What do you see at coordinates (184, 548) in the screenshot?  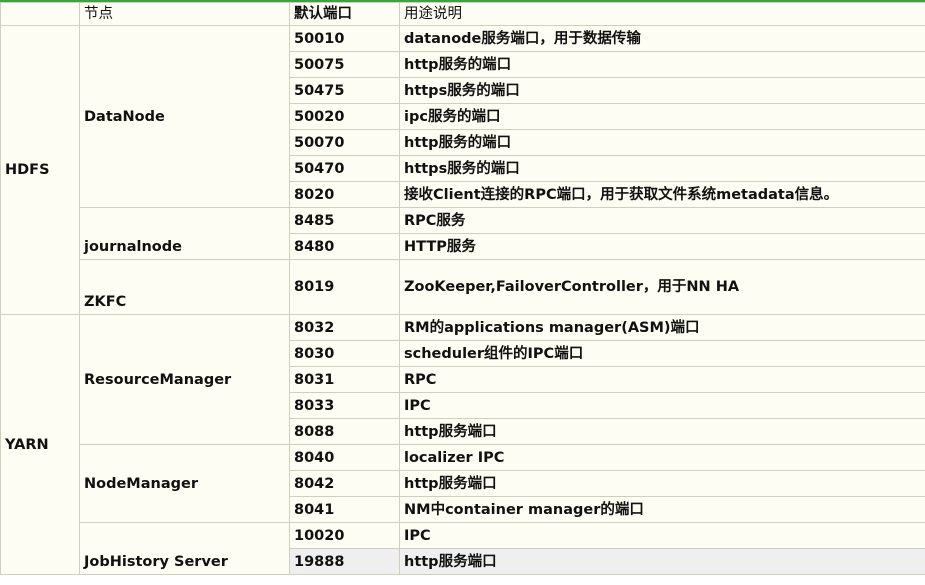 I see `node-cell-jobhistory-server: JobHistory Server` at bounding box center [184, 548].